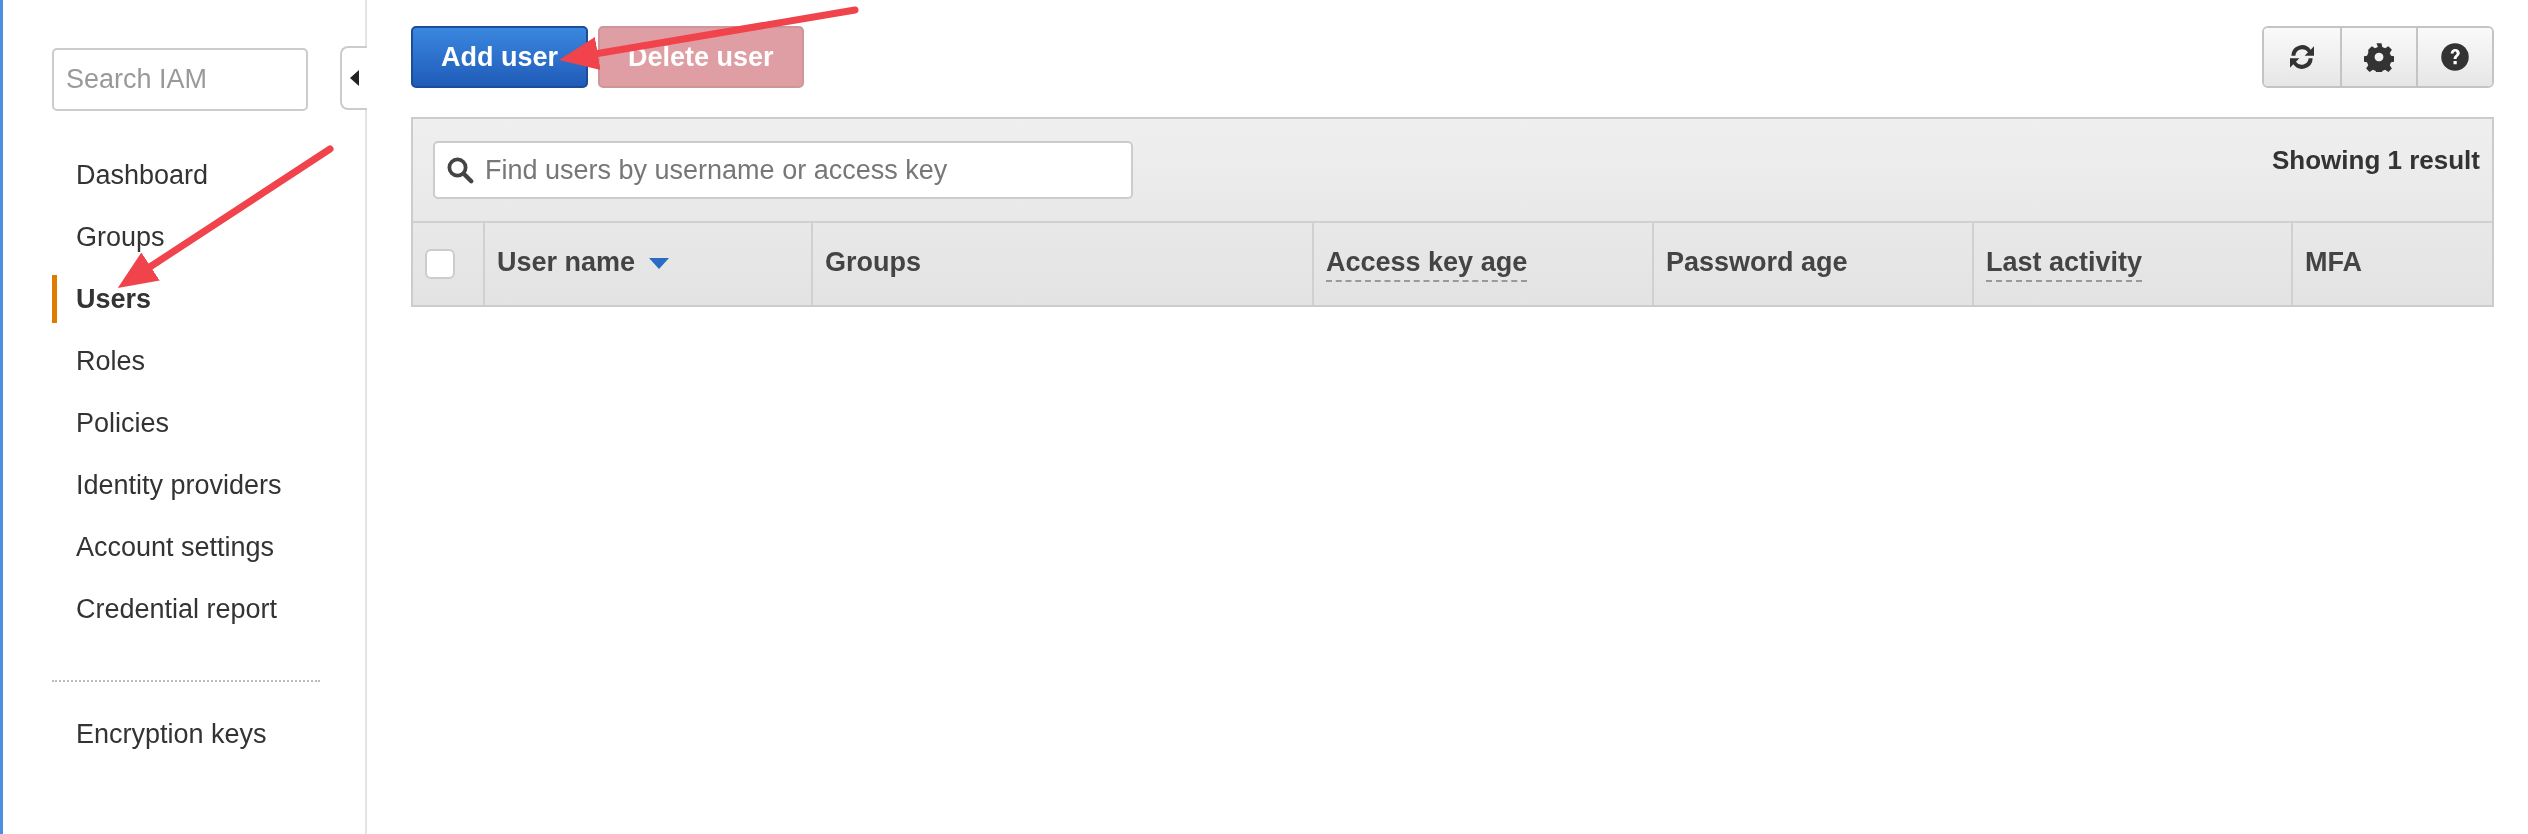 Image resolution: width=2528 pixels, height=834 pixels. Describe the element at coordinates (500, 57) in the screenshot. I see `add-button: Add user` at that location.